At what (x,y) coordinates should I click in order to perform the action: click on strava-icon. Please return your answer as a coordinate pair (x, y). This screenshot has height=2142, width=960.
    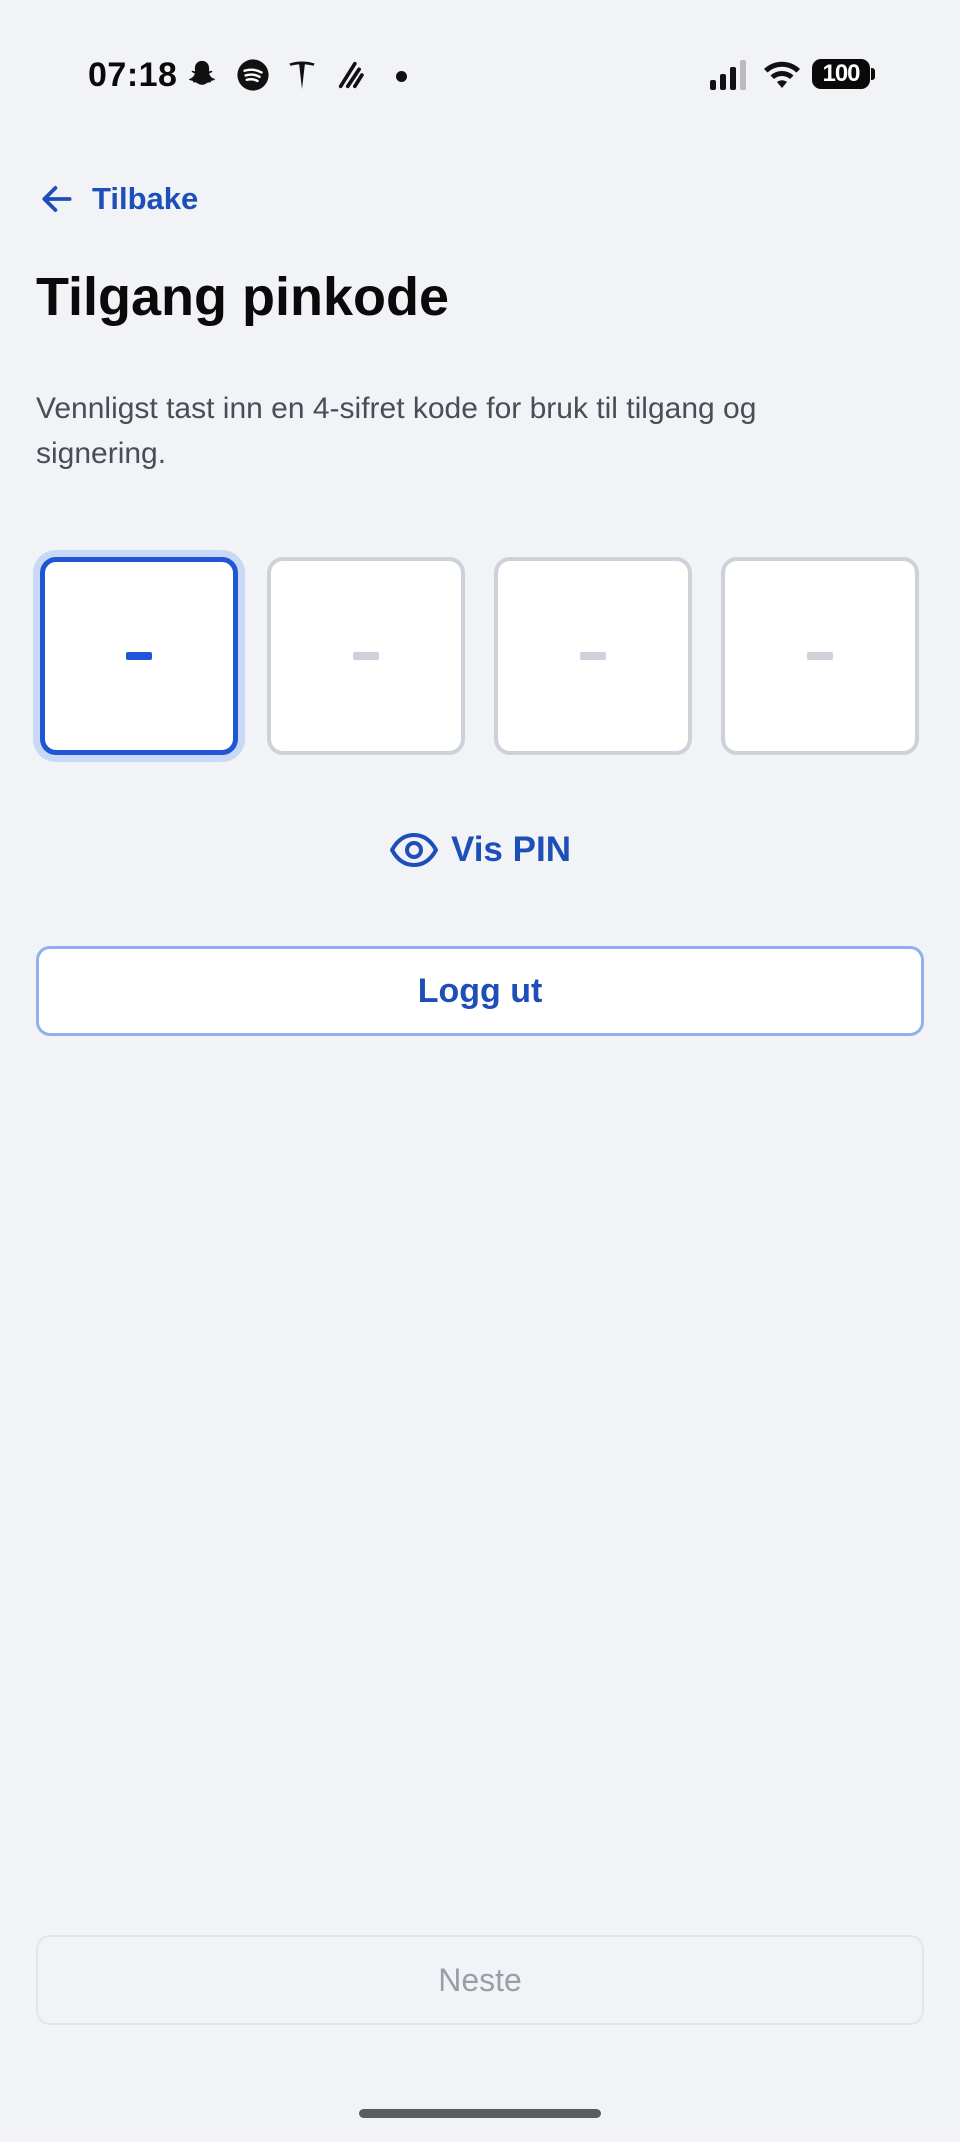
    Looking at the image, I should click on (351, 75).